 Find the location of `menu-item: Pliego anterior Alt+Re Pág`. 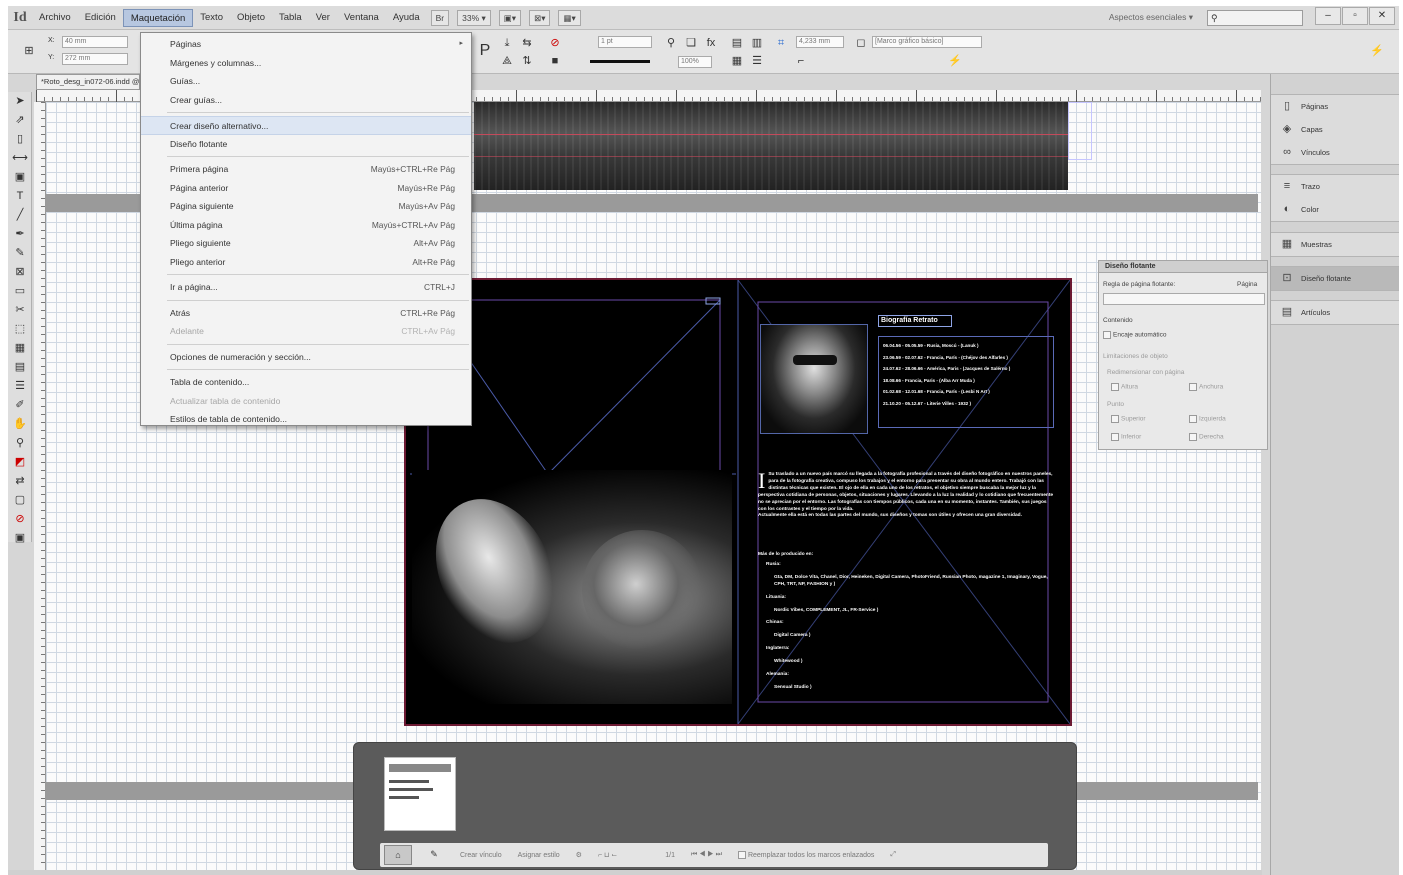

menu-item: Pliego anterior Alt+Re Pág is located at coordinates (306, 262).